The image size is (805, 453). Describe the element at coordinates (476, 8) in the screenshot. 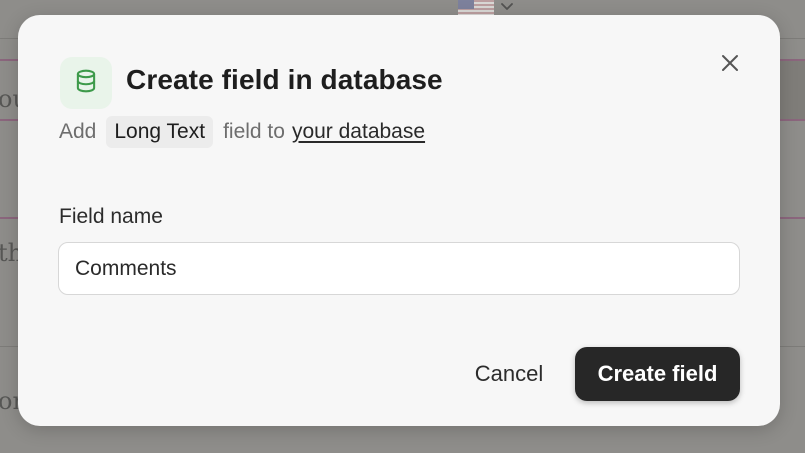

I see `us-flag-icon` at that location.